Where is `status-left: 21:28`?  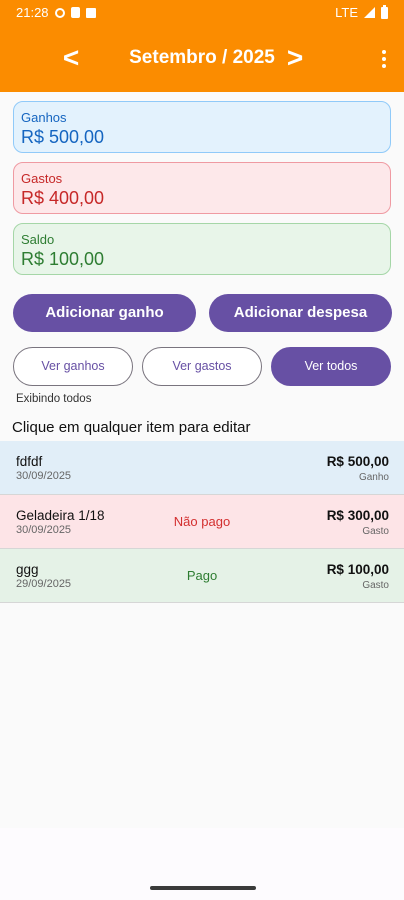 status-left: 21:28 is located at coordinates (56, 12).